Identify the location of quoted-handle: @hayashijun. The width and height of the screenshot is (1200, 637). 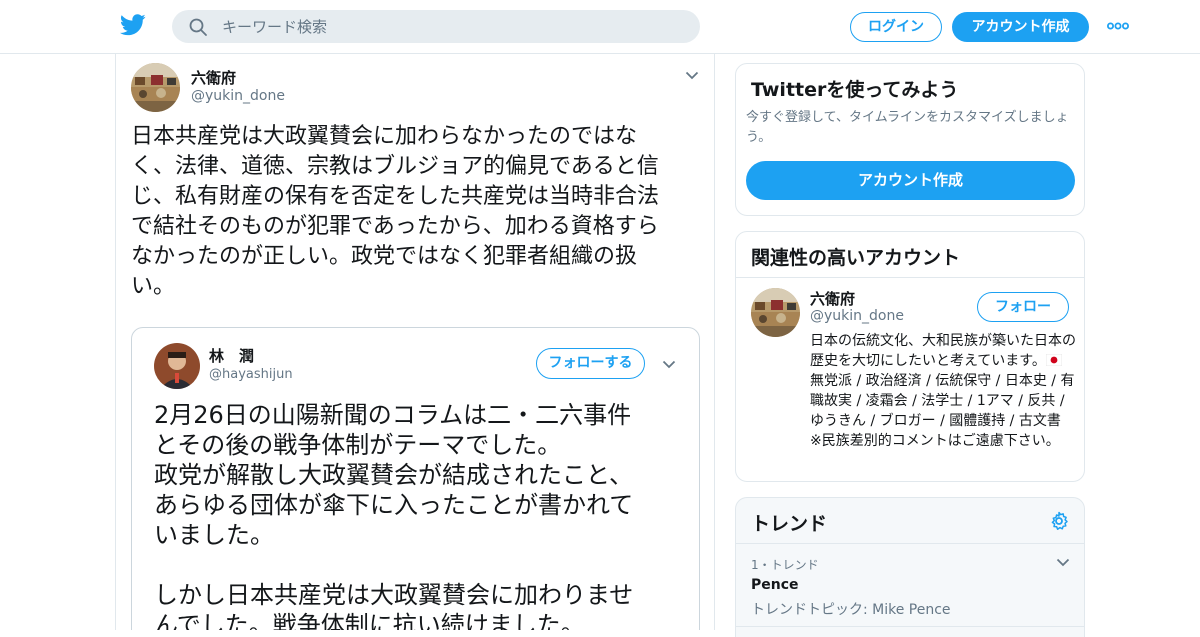
(251, 374).